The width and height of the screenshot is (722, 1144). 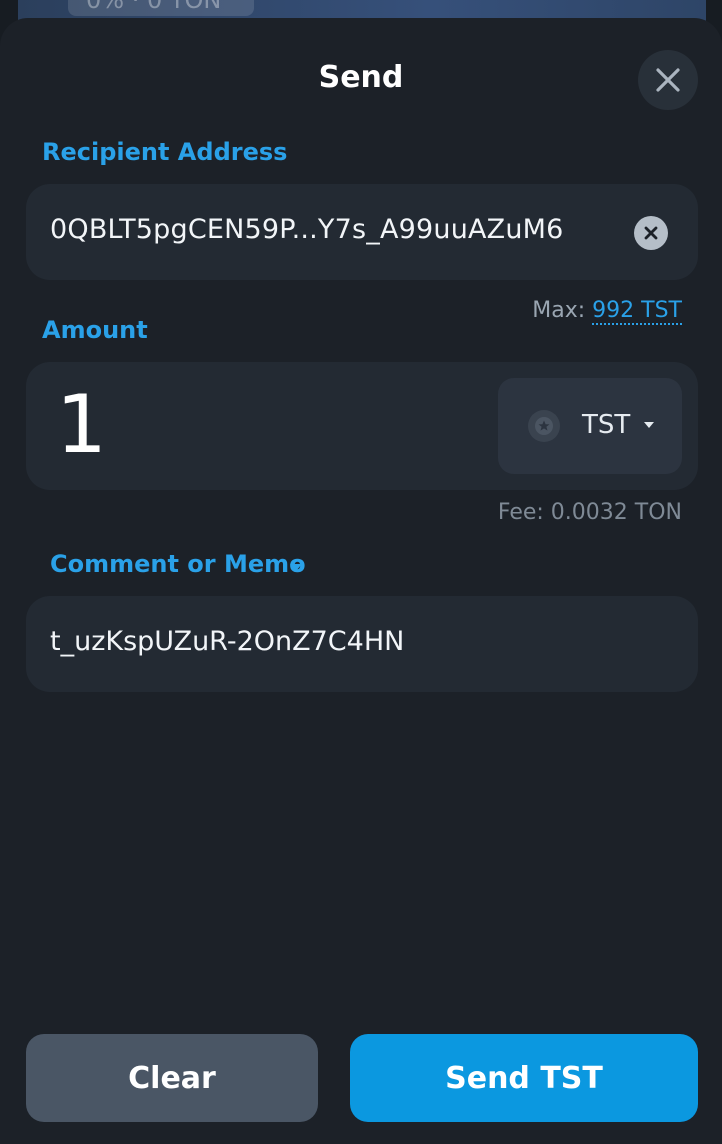 I want to click on close-icon, so click(x=668, y=80).